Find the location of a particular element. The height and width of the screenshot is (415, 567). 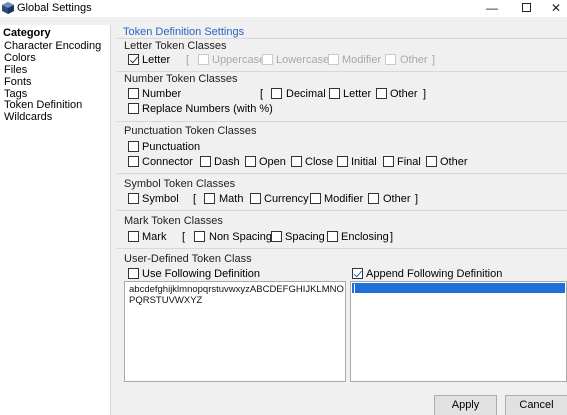

category-title: Category is located at coordinates (27, 33).